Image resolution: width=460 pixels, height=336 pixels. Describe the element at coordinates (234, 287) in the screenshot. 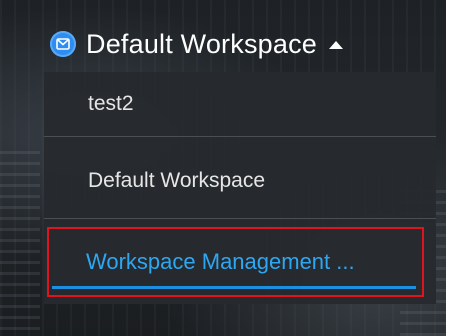

I see `active-item-underline` at that location.